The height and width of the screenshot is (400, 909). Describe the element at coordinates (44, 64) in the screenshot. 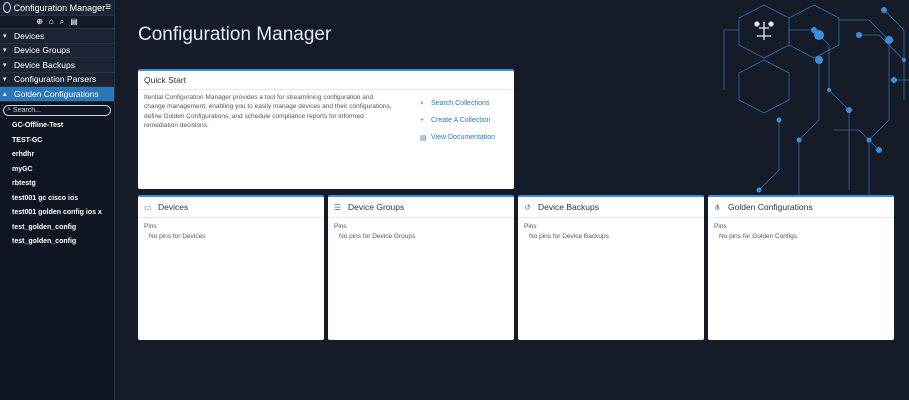

I see `nav-label: Device Backups` at that location.